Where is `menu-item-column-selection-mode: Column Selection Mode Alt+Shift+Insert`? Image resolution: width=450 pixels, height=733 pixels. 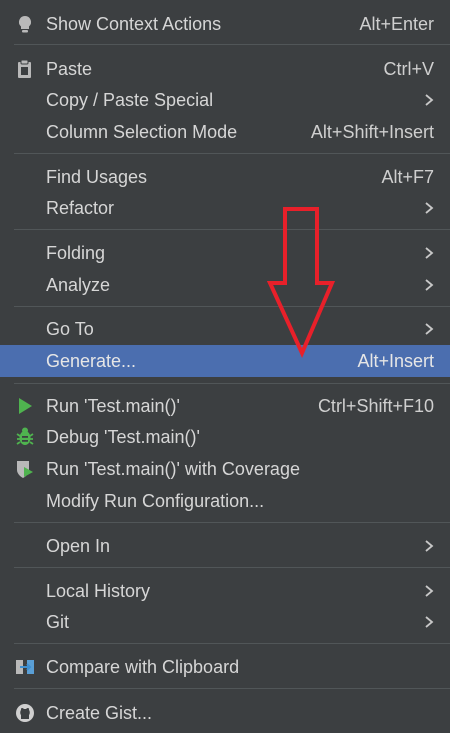 menu-item-column-selection-mode: Column Selection Mode Alt+Shift+Insert is located at coordinates (225, 132).